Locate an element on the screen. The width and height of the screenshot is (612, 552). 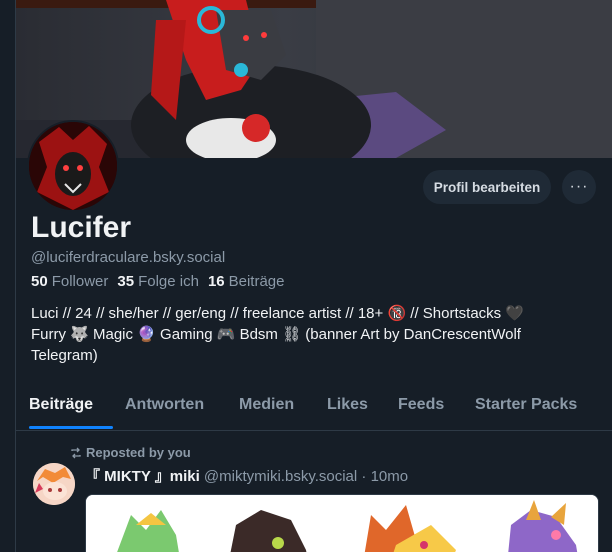
ellipsis-icon: ··· is located at coordinates (579, 186).